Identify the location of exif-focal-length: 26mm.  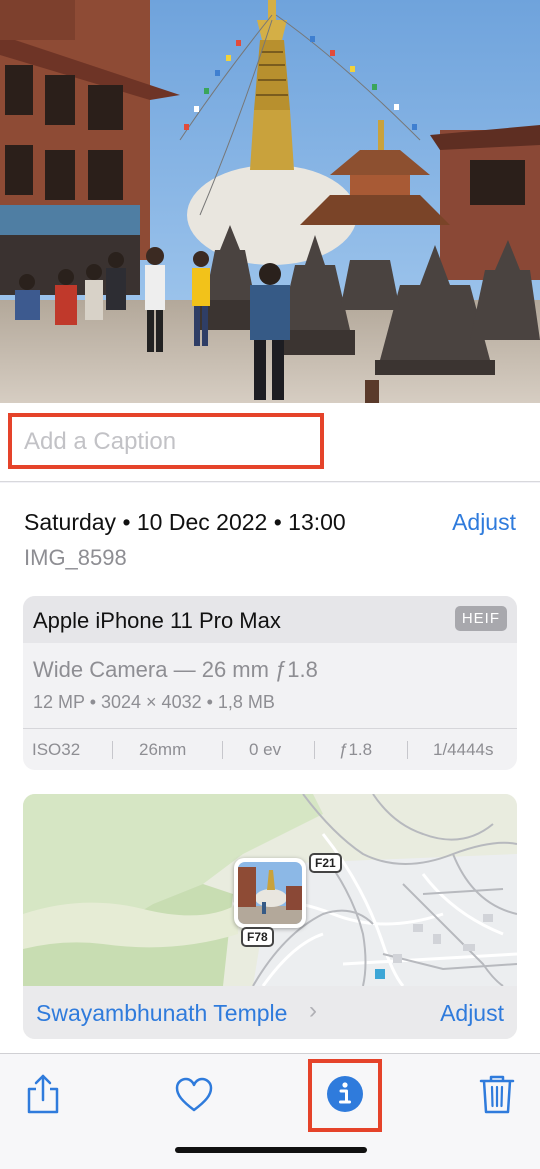
(163, 749).